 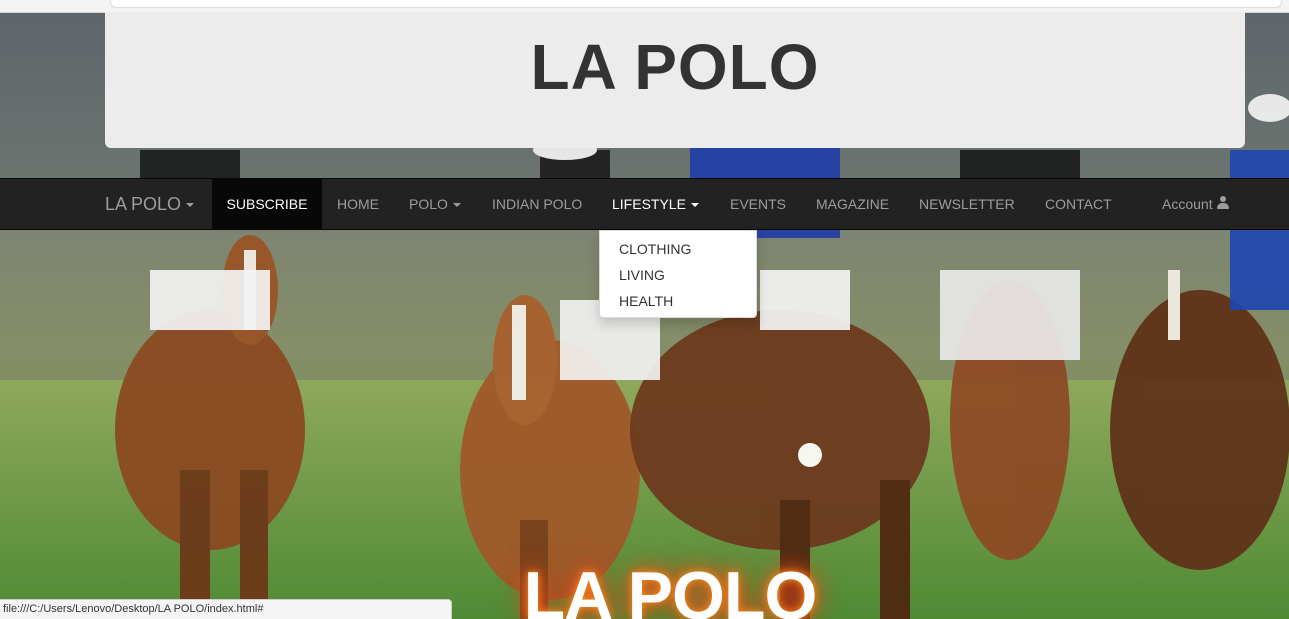 What do you see at coordinates (428, 204) in the screenshot?
I see `nav-item-polo-label: POLO` at bounding box center [428, 204].